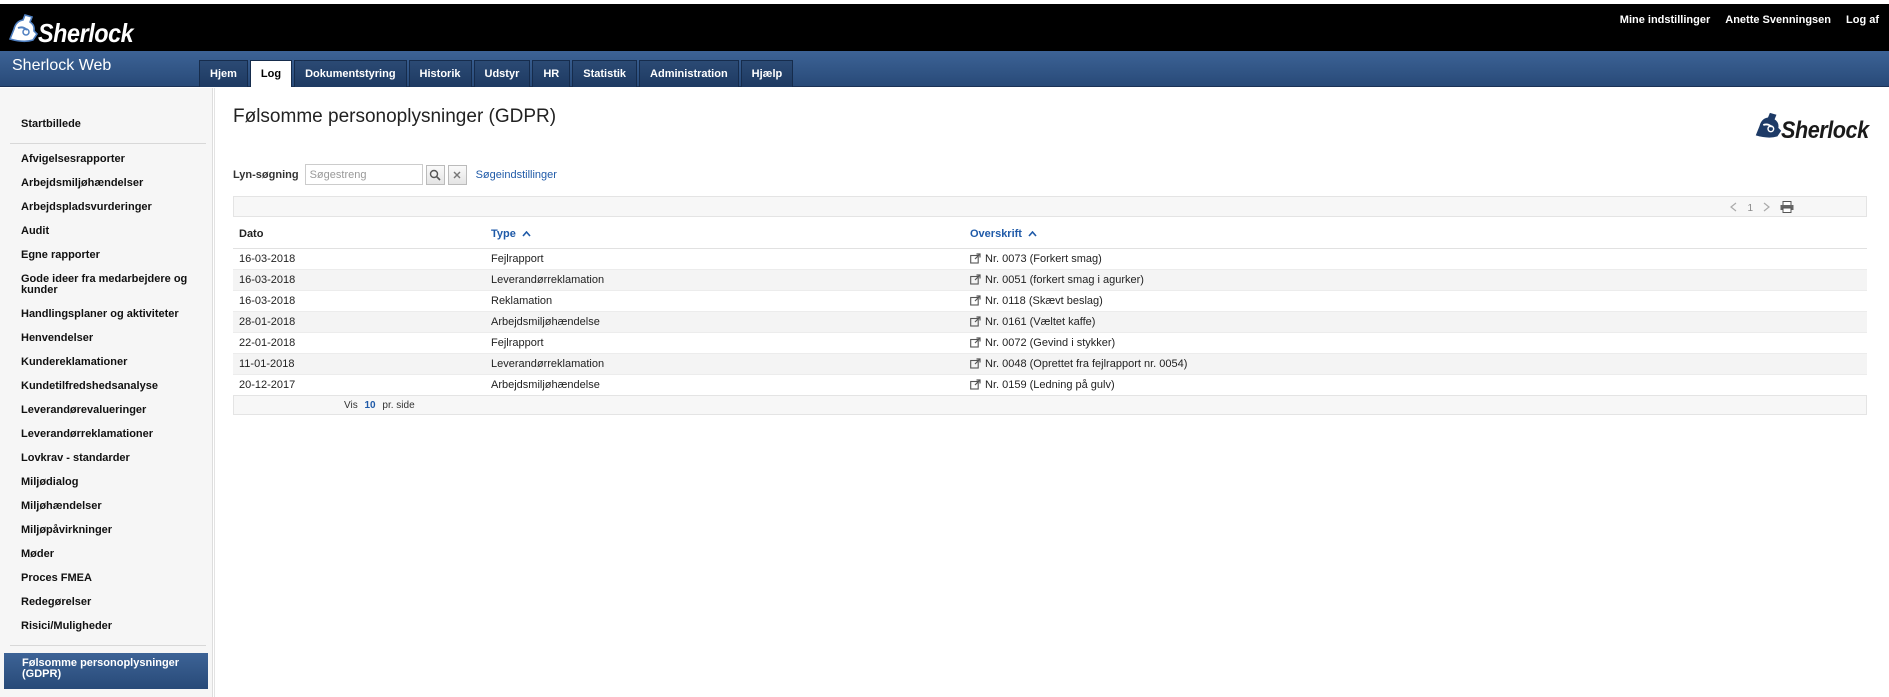 The height and width of the screenshot is (697, 1889). I want to click on sidebar-item: Proces FMEA, so click(111, 578).